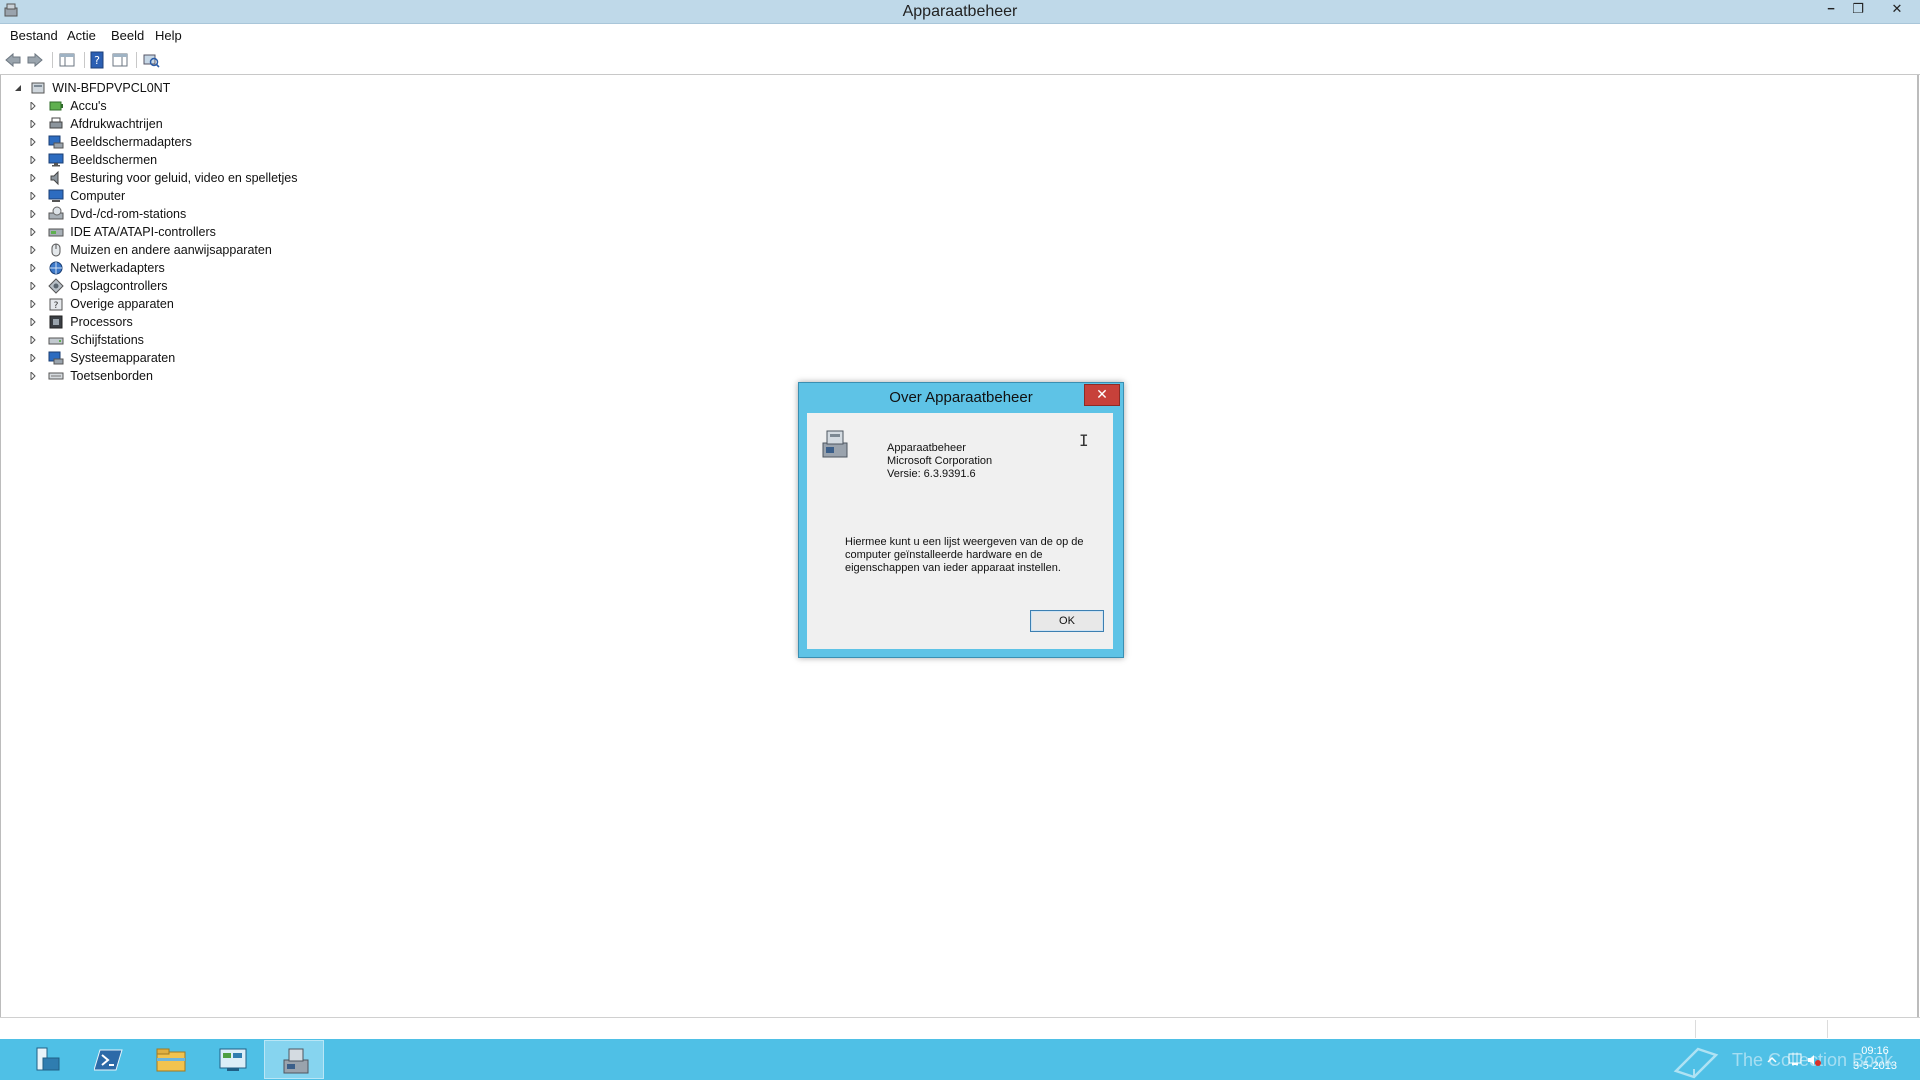 This screenshot has width=1920, height=1082. Describe the element at coordinates (56, 376) in the screenshot. I see `keyboard-icon` at that location.